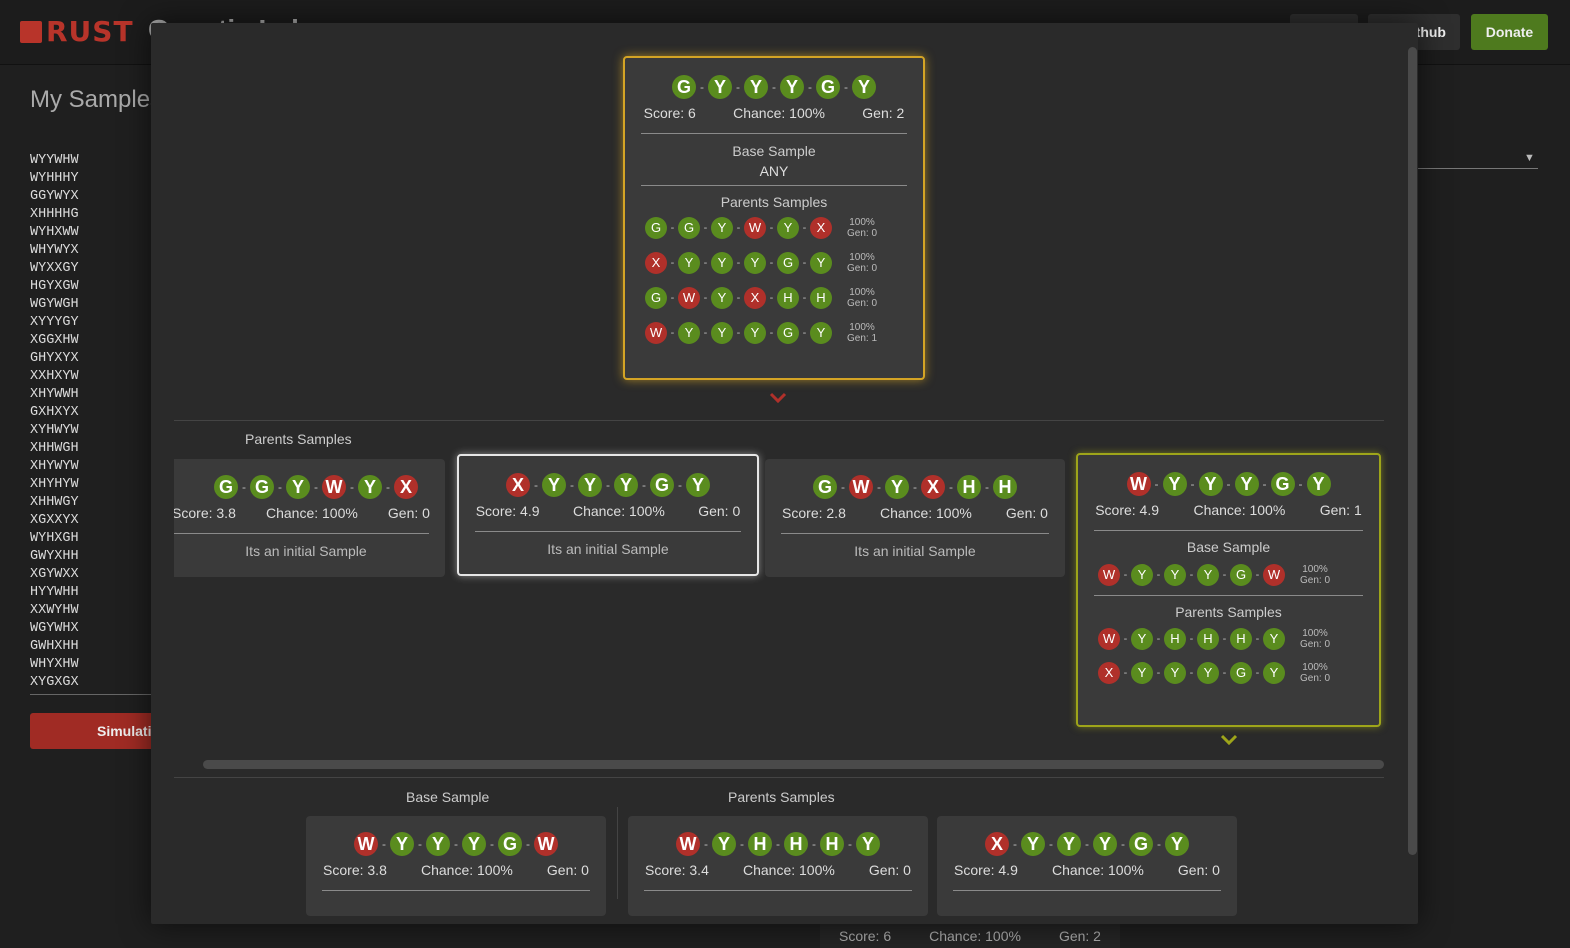  I want to click on sample-list-item: XHHWGH, so click(54, 449).